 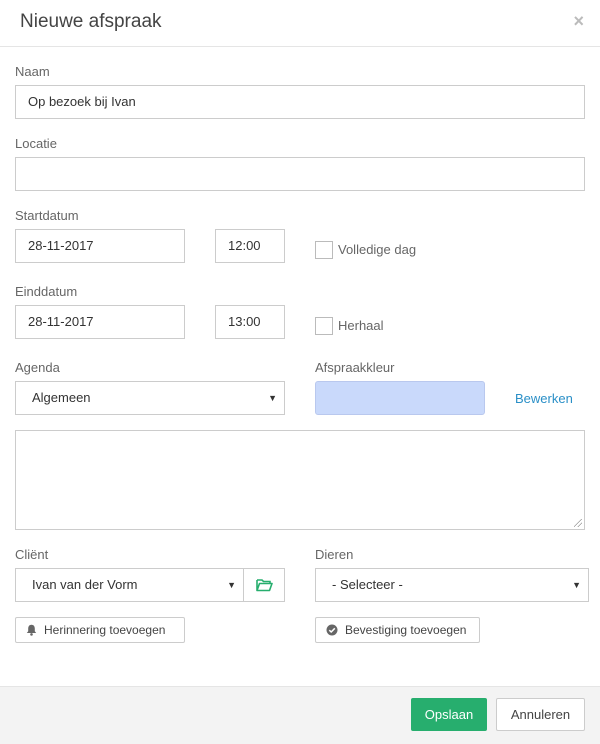 I want to click on animals-selected-value: - Selecteer -, so click(x=367, y=584).